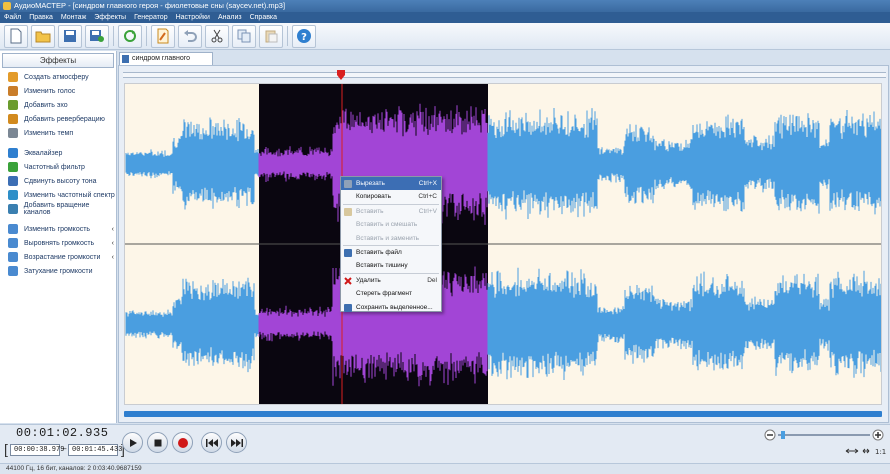 Image resolution: width=890 pixels, height=474 pixels. I want to click on zoom-in-button, so click(878, 435).